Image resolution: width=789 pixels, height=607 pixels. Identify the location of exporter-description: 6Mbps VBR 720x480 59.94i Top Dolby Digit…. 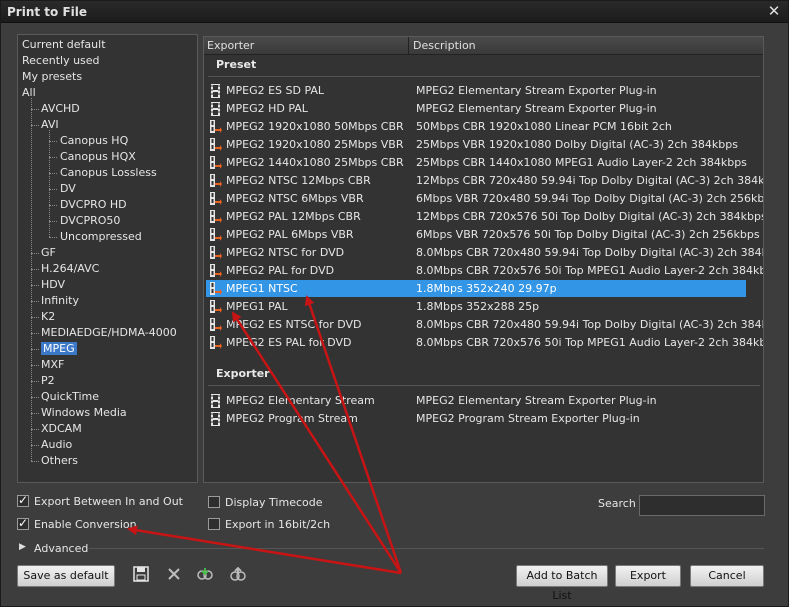
(590, 198).